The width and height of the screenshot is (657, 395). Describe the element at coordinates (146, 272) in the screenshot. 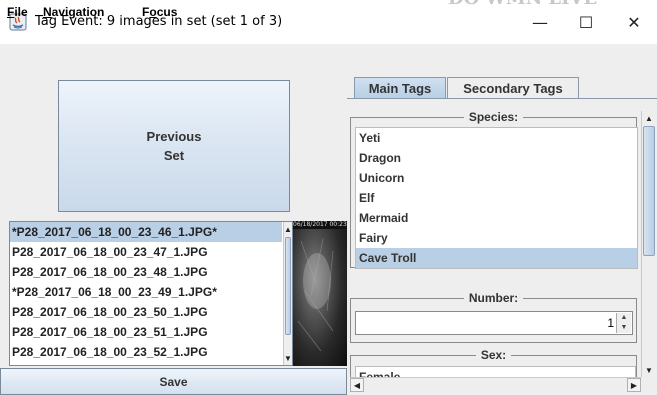

I see `file-list-item: P28_2017_06_18_00_23_48_1.JPG` at that location.